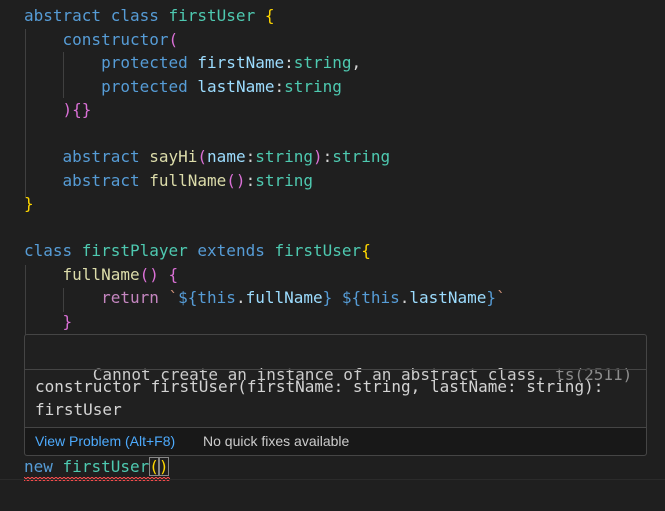  What do you see at coordinates (82, 109) in the screenshot?
I see `code-token: {}` at bounding box center [82, 109].